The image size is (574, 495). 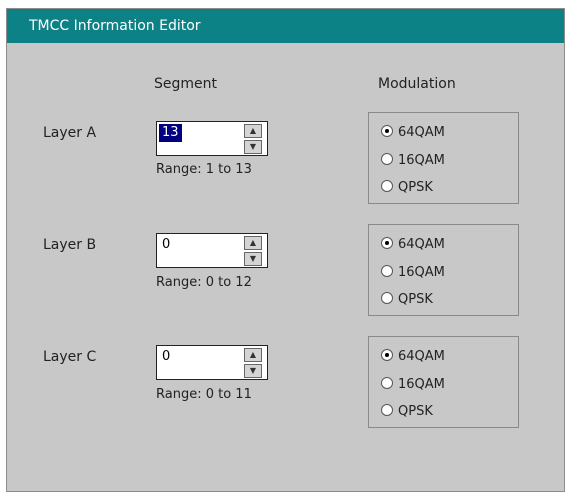 I want to click on layer-b-segment-value: 0, so click(x=166, y=245).